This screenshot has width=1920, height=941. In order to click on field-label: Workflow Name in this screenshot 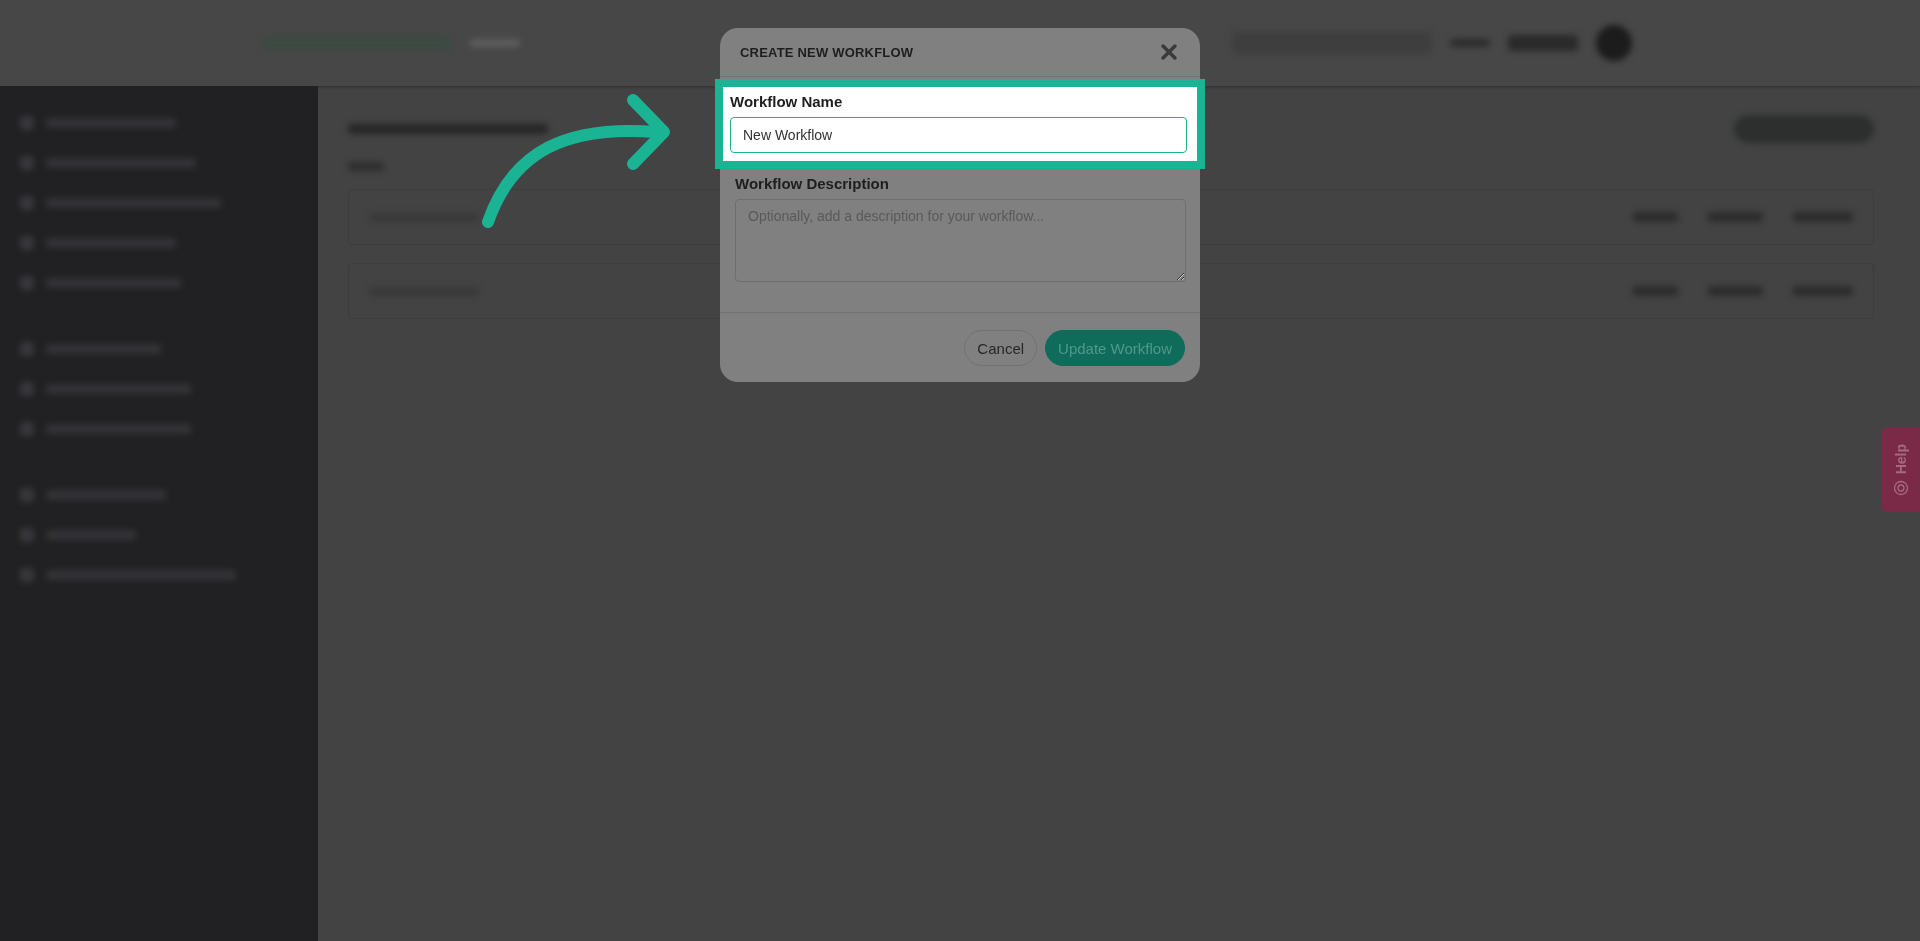, I will do `click(787, 101)`.